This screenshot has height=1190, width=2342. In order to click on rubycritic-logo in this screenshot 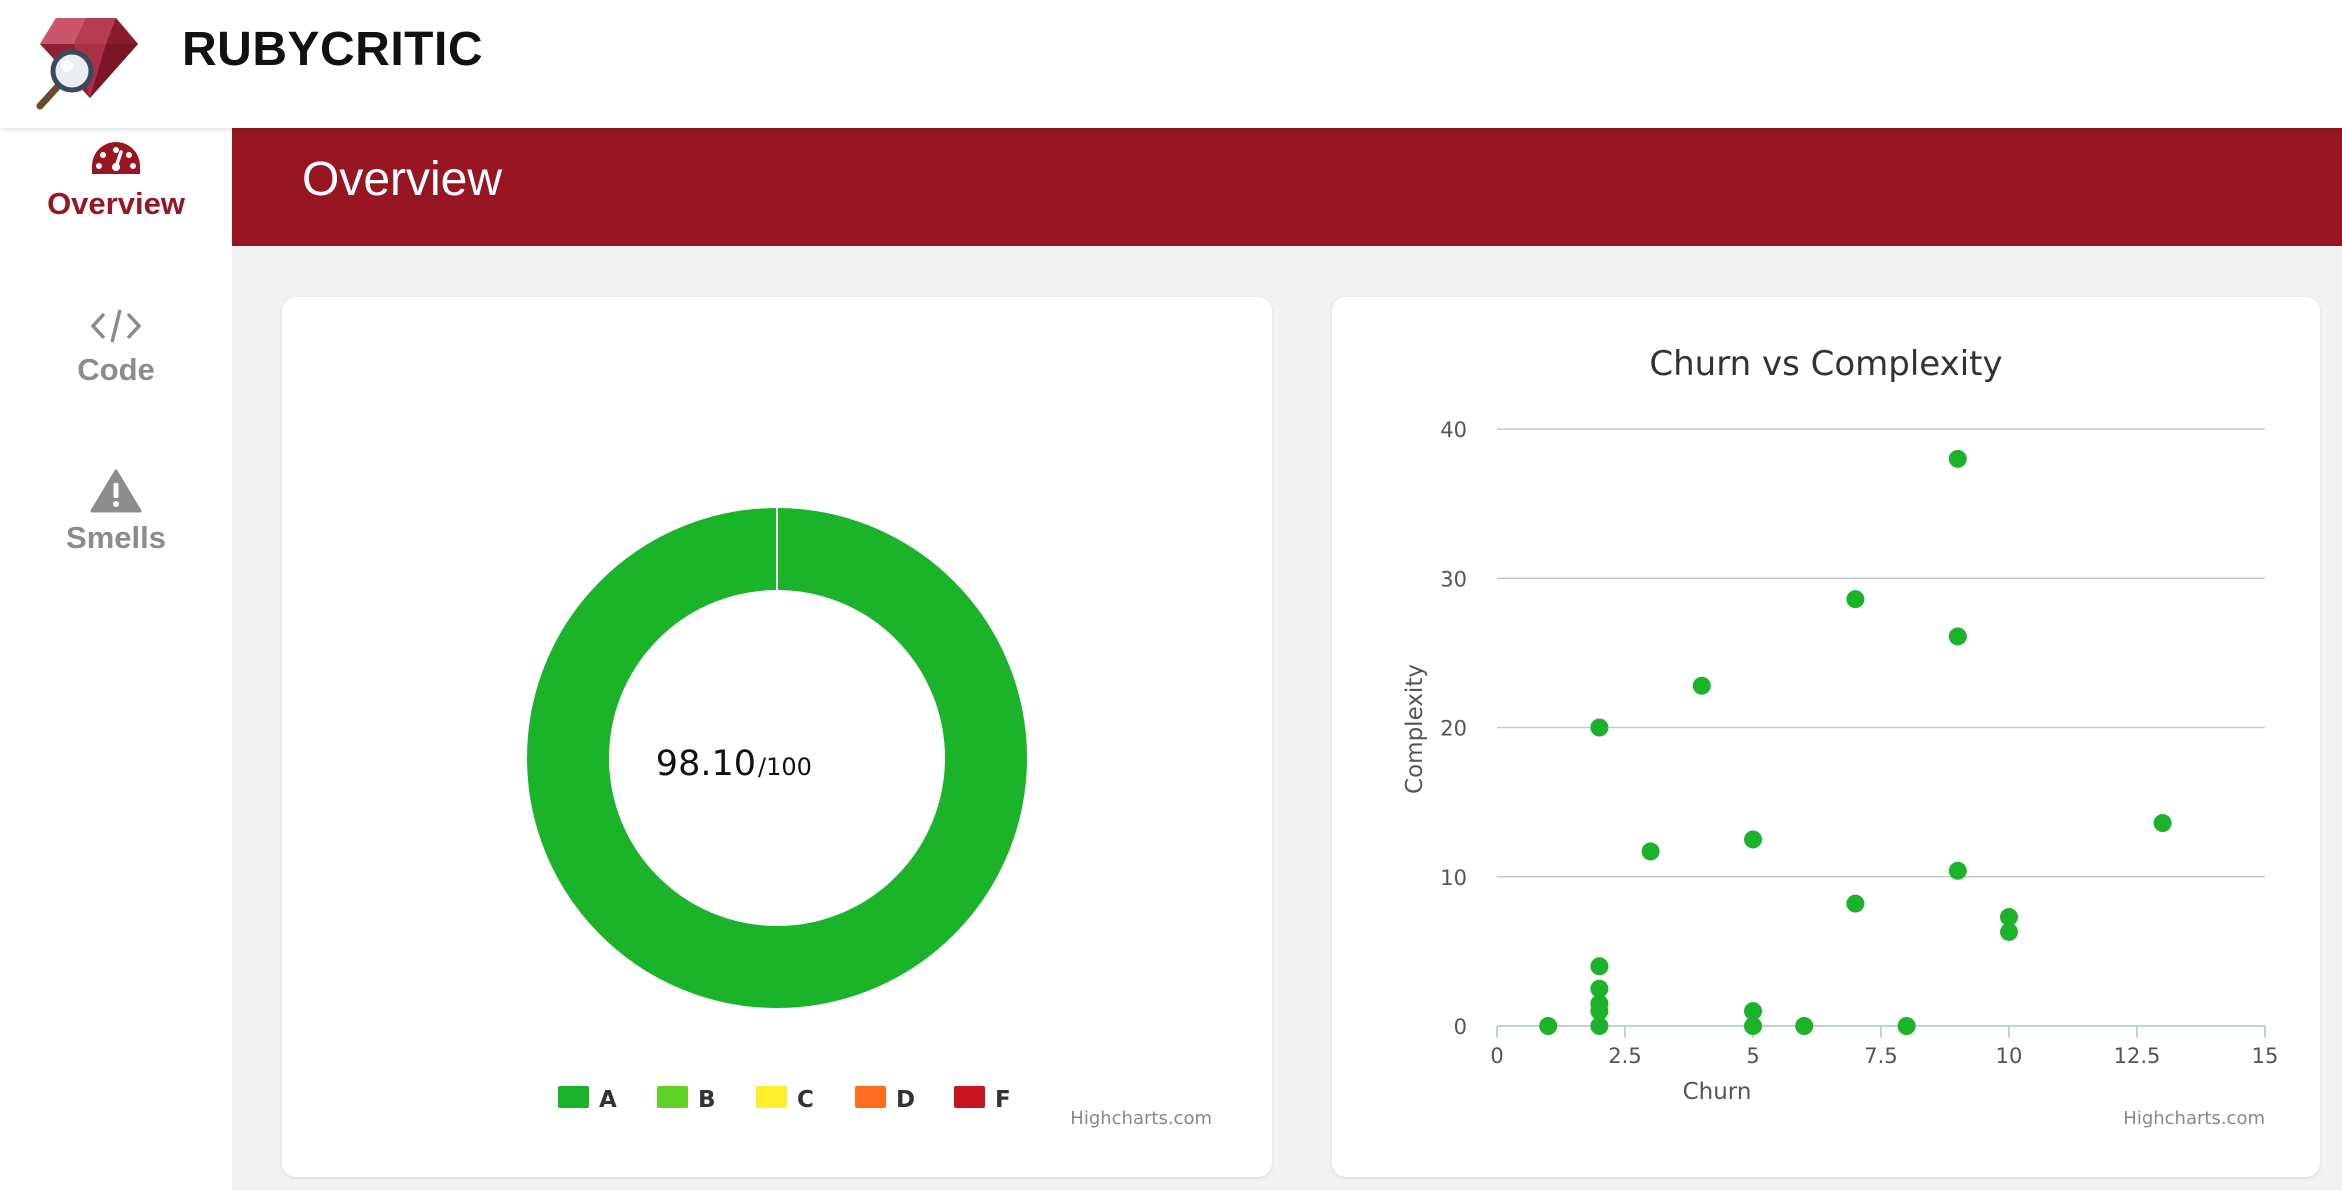, I will do `click(90, 64)`.